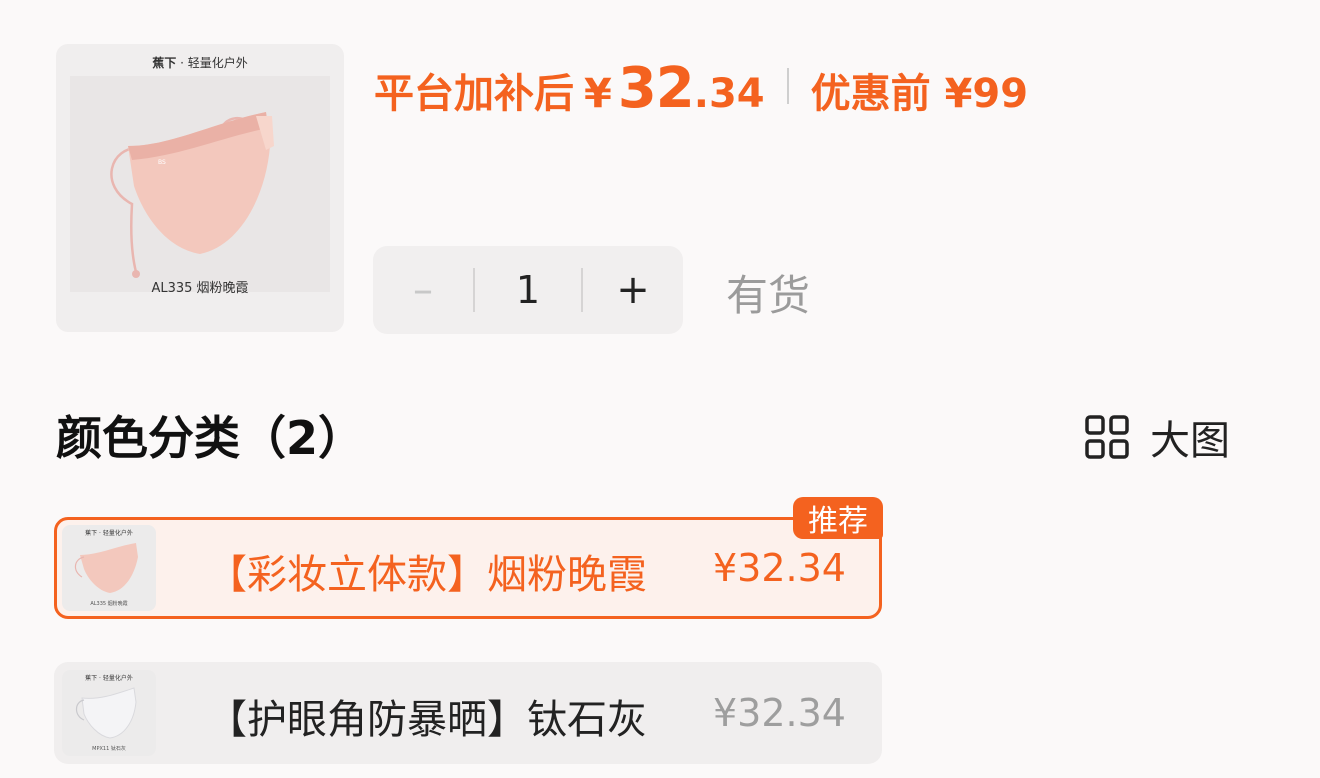 The height and width of the screenshot is (778, 1320). I want to click on color-option-pink: 蕉下 · 轻量化户外 AL335 烟粉晚霞 【彩妆立体款】烟粉晚霞 ¥32.34, so click(468, 568).